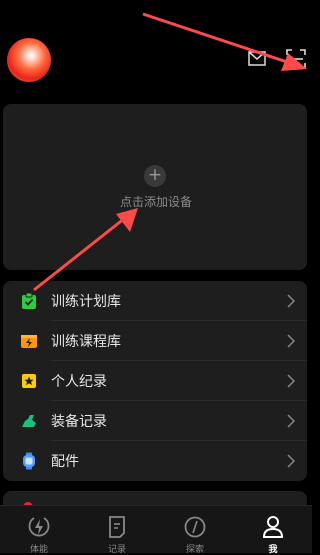 Image resolution: width=320 pixels, height=555 pixels. What do you see at coordinates (273, 527) in the screenshot?
I see `person-icon` at bounding box center [273, 527].